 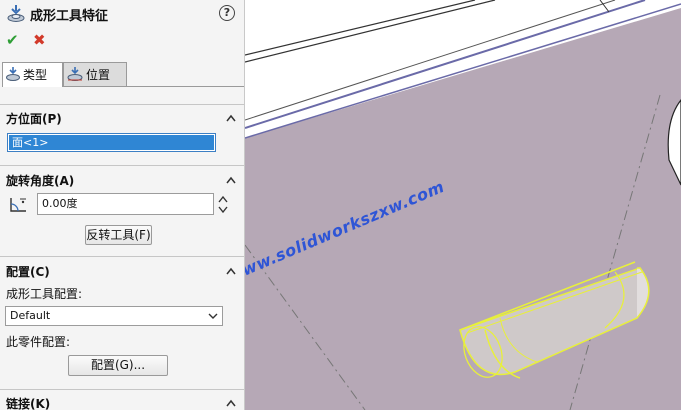 I want to click on chevron-down-icon, so click(x=213, y=316).